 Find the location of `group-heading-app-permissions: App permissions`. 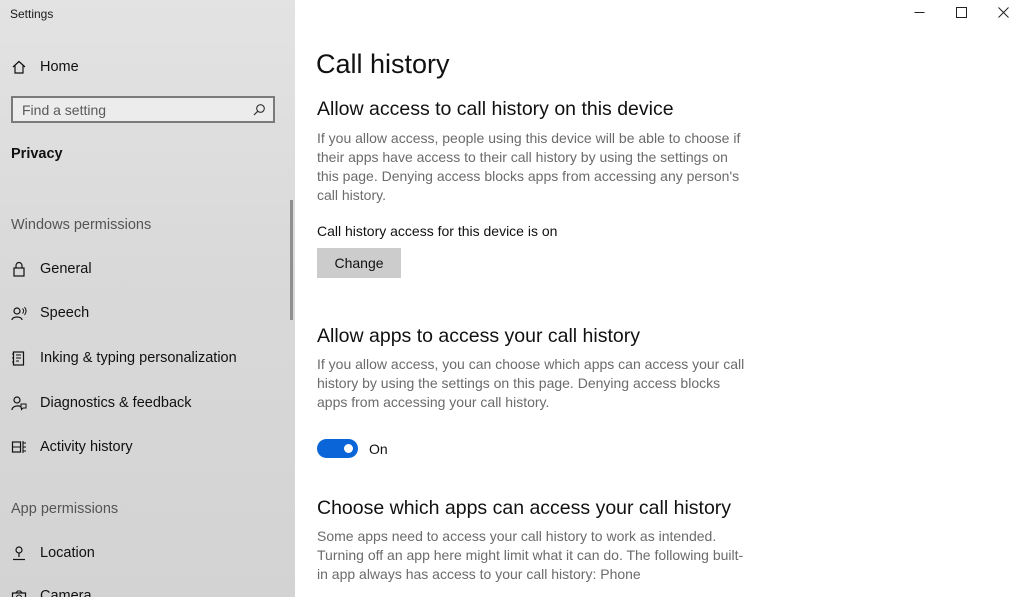

group-heading-app-permissions: App permissions is located at coordinates (65, 509).